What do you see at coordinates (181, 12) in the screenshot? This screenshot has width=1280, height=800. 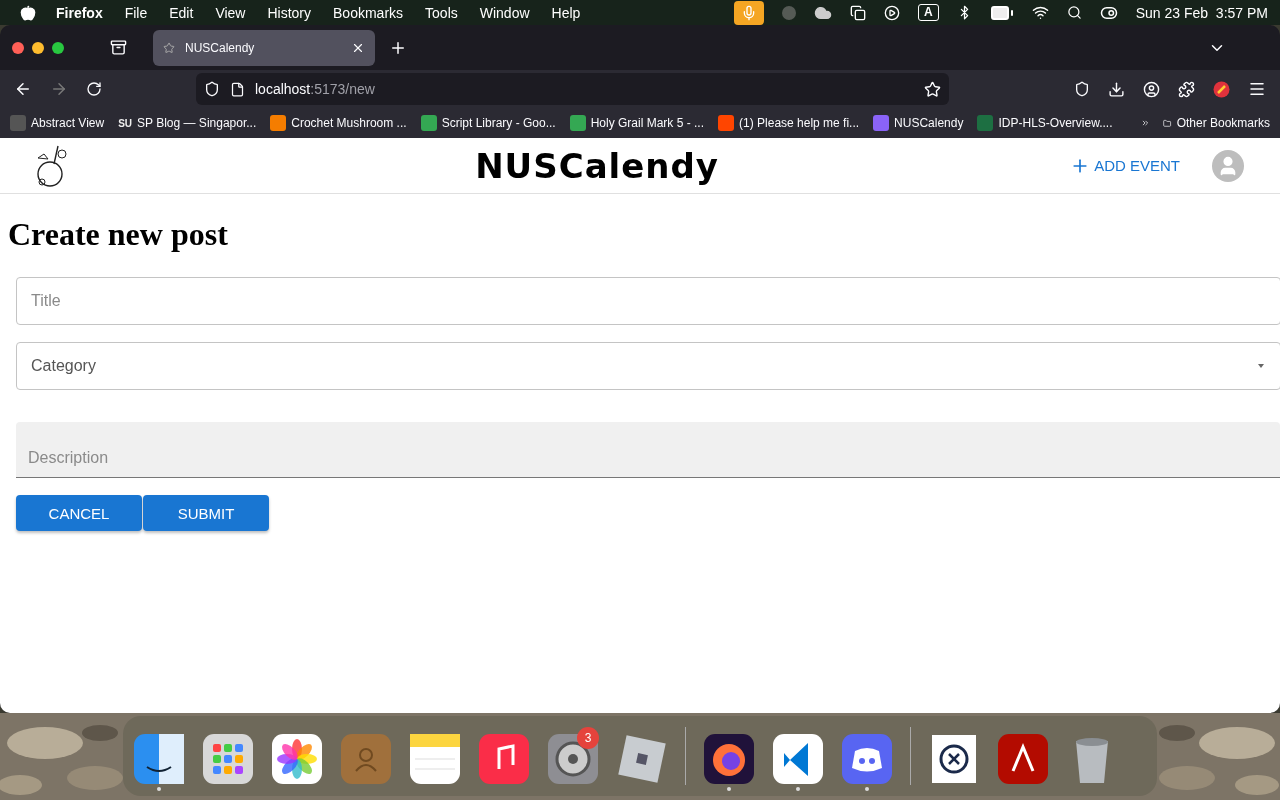 I see `menu-item: Edit` at bounding box center [181, 12].